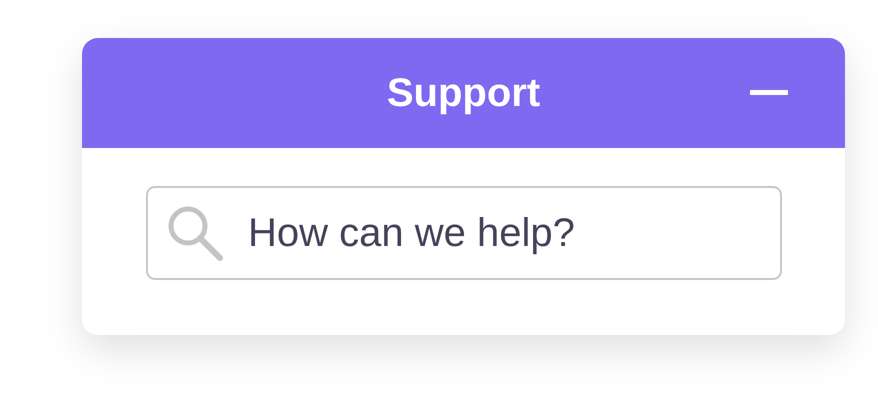 This screenshot has height=419, width=878. I want to click on minus-icon, so click(769, 92).